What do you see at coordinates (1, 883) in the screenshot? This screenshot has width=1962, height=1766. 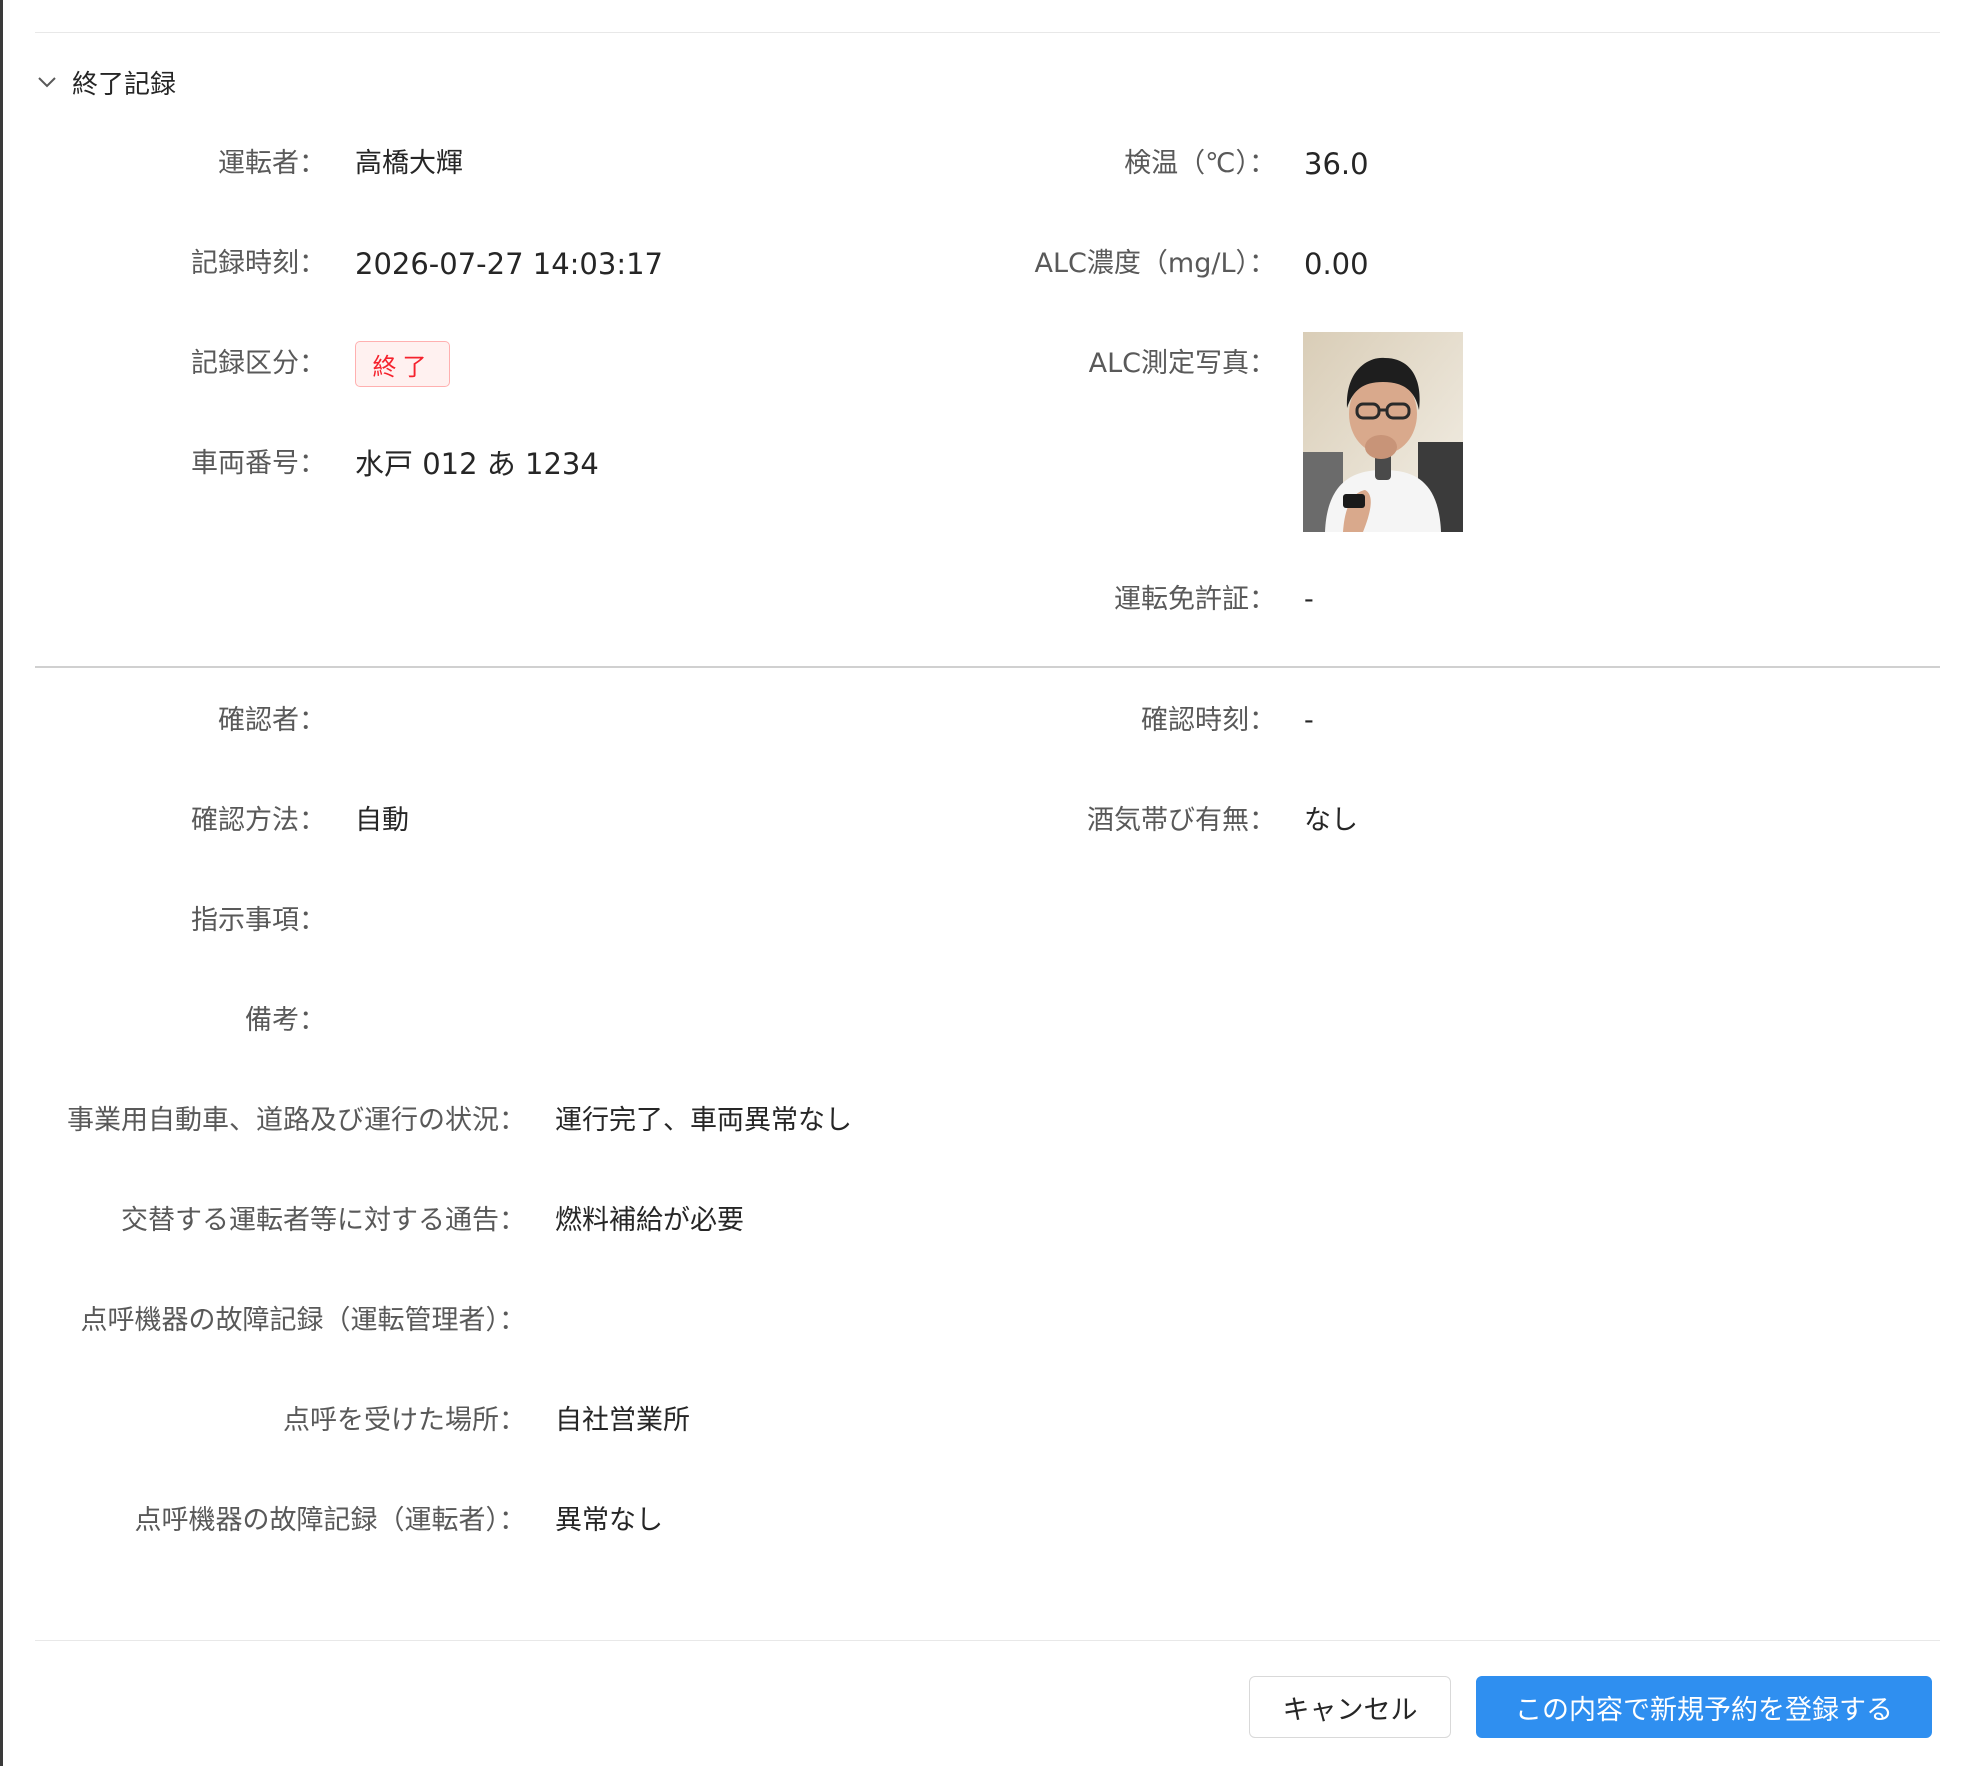 I see `window-edge` at bounding box center [1, 883].